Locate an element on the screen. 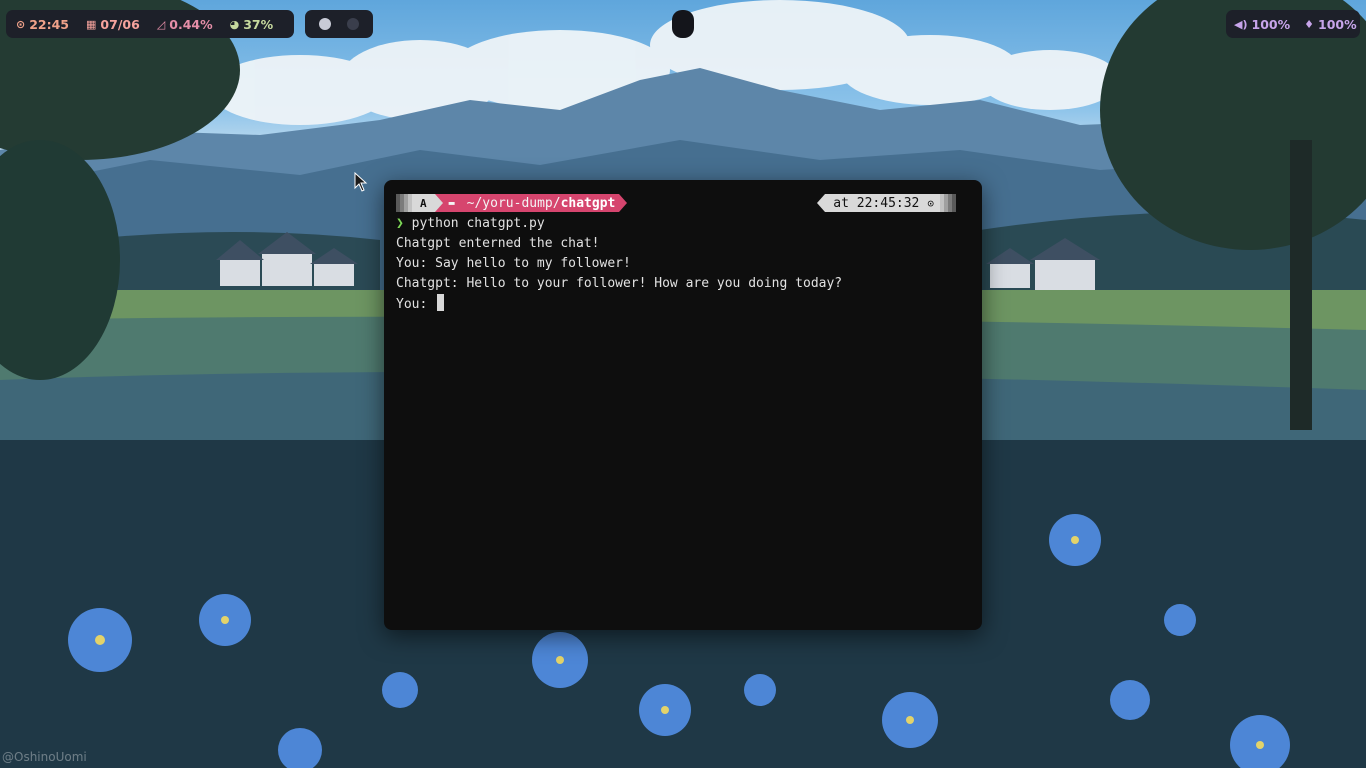 The image size is (1366, 768). workspace-switcher is located at coordinates (339, 24).